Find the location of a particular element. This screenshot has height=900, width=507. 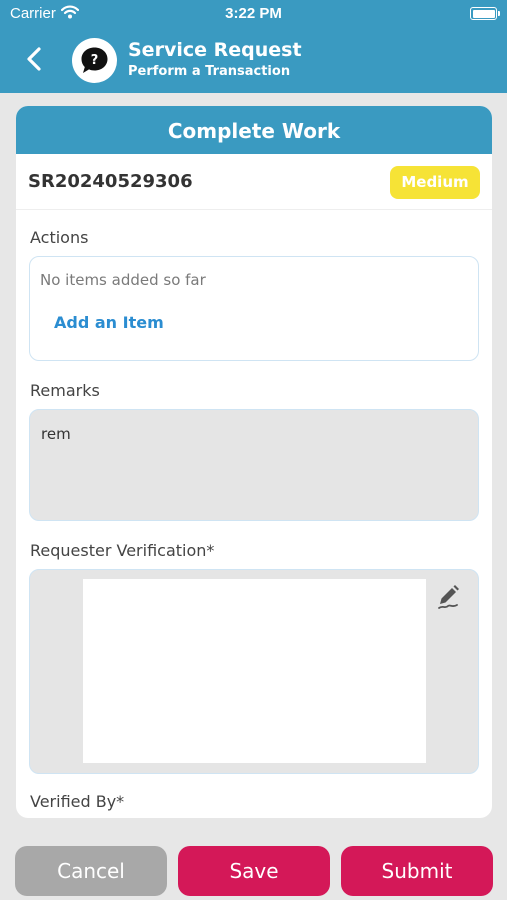

signature-pen-icon is located at coordinates (449, 597).